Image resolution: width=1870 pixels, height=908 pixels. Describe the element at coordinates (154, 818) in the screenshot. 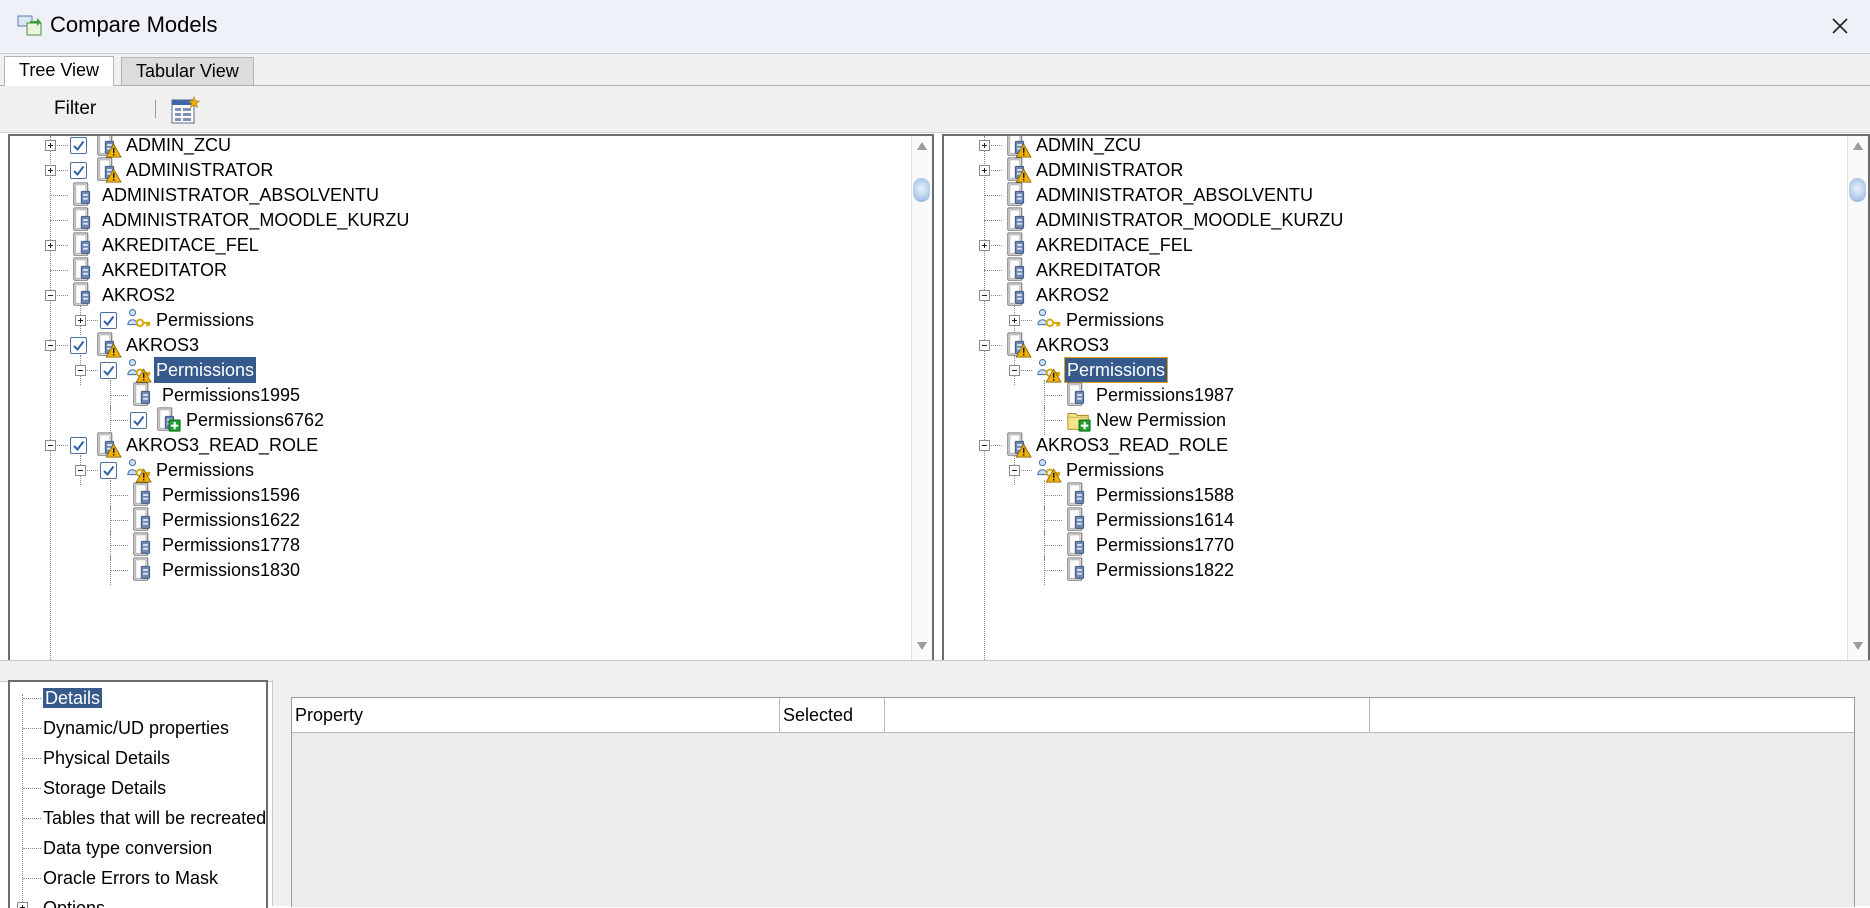

I see `nav-item-tables-recreated: Tables that will be recreated` at that location.